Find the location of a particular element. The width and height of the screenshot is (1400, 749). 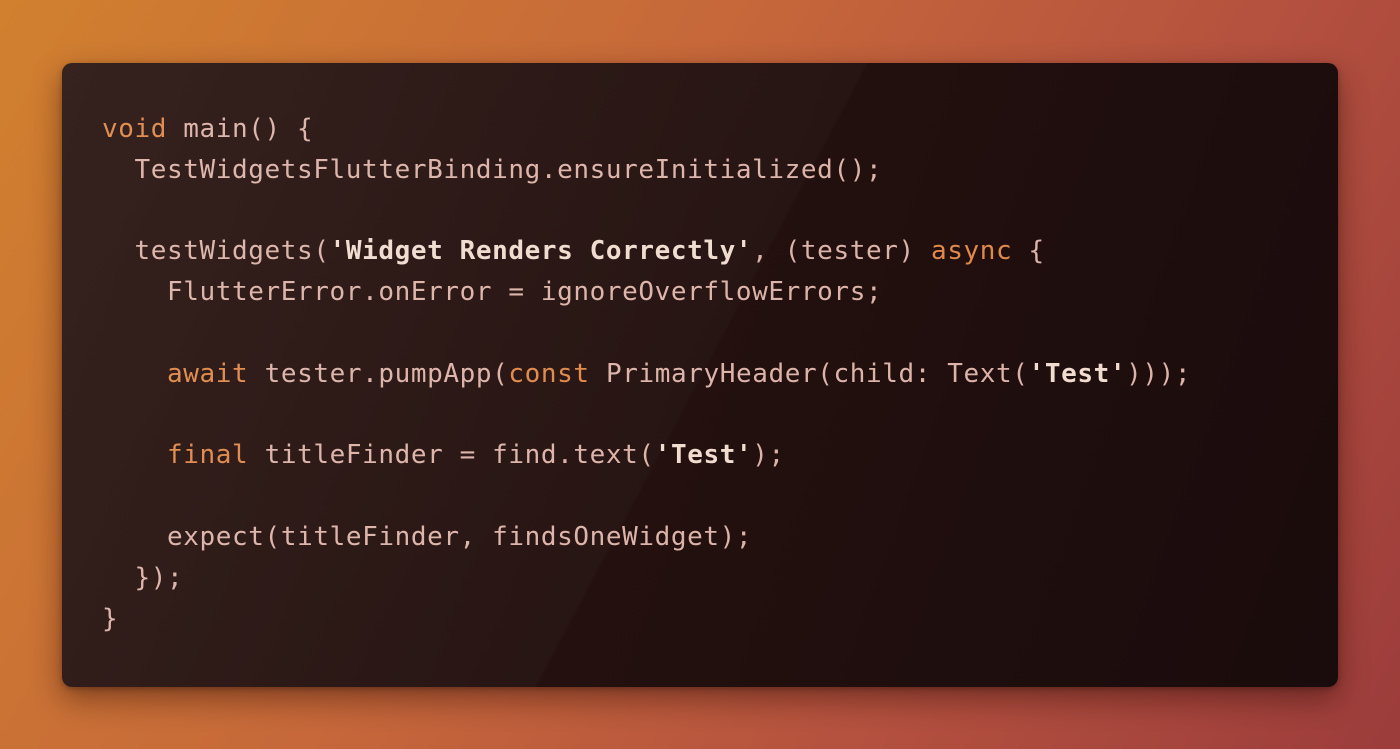

code-line: final titleFinder = find.text('Test'); is located at coordinates (646, 455).